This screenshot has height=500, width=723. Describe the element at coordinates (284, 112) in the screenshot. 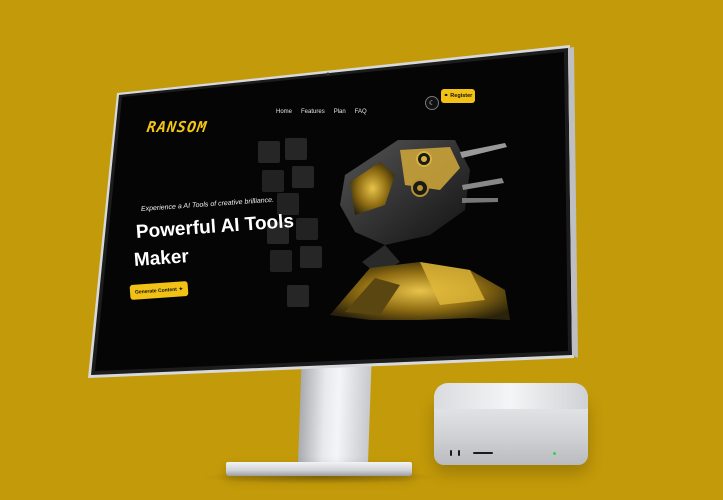

I see `nav-item-home: Home` at that location.